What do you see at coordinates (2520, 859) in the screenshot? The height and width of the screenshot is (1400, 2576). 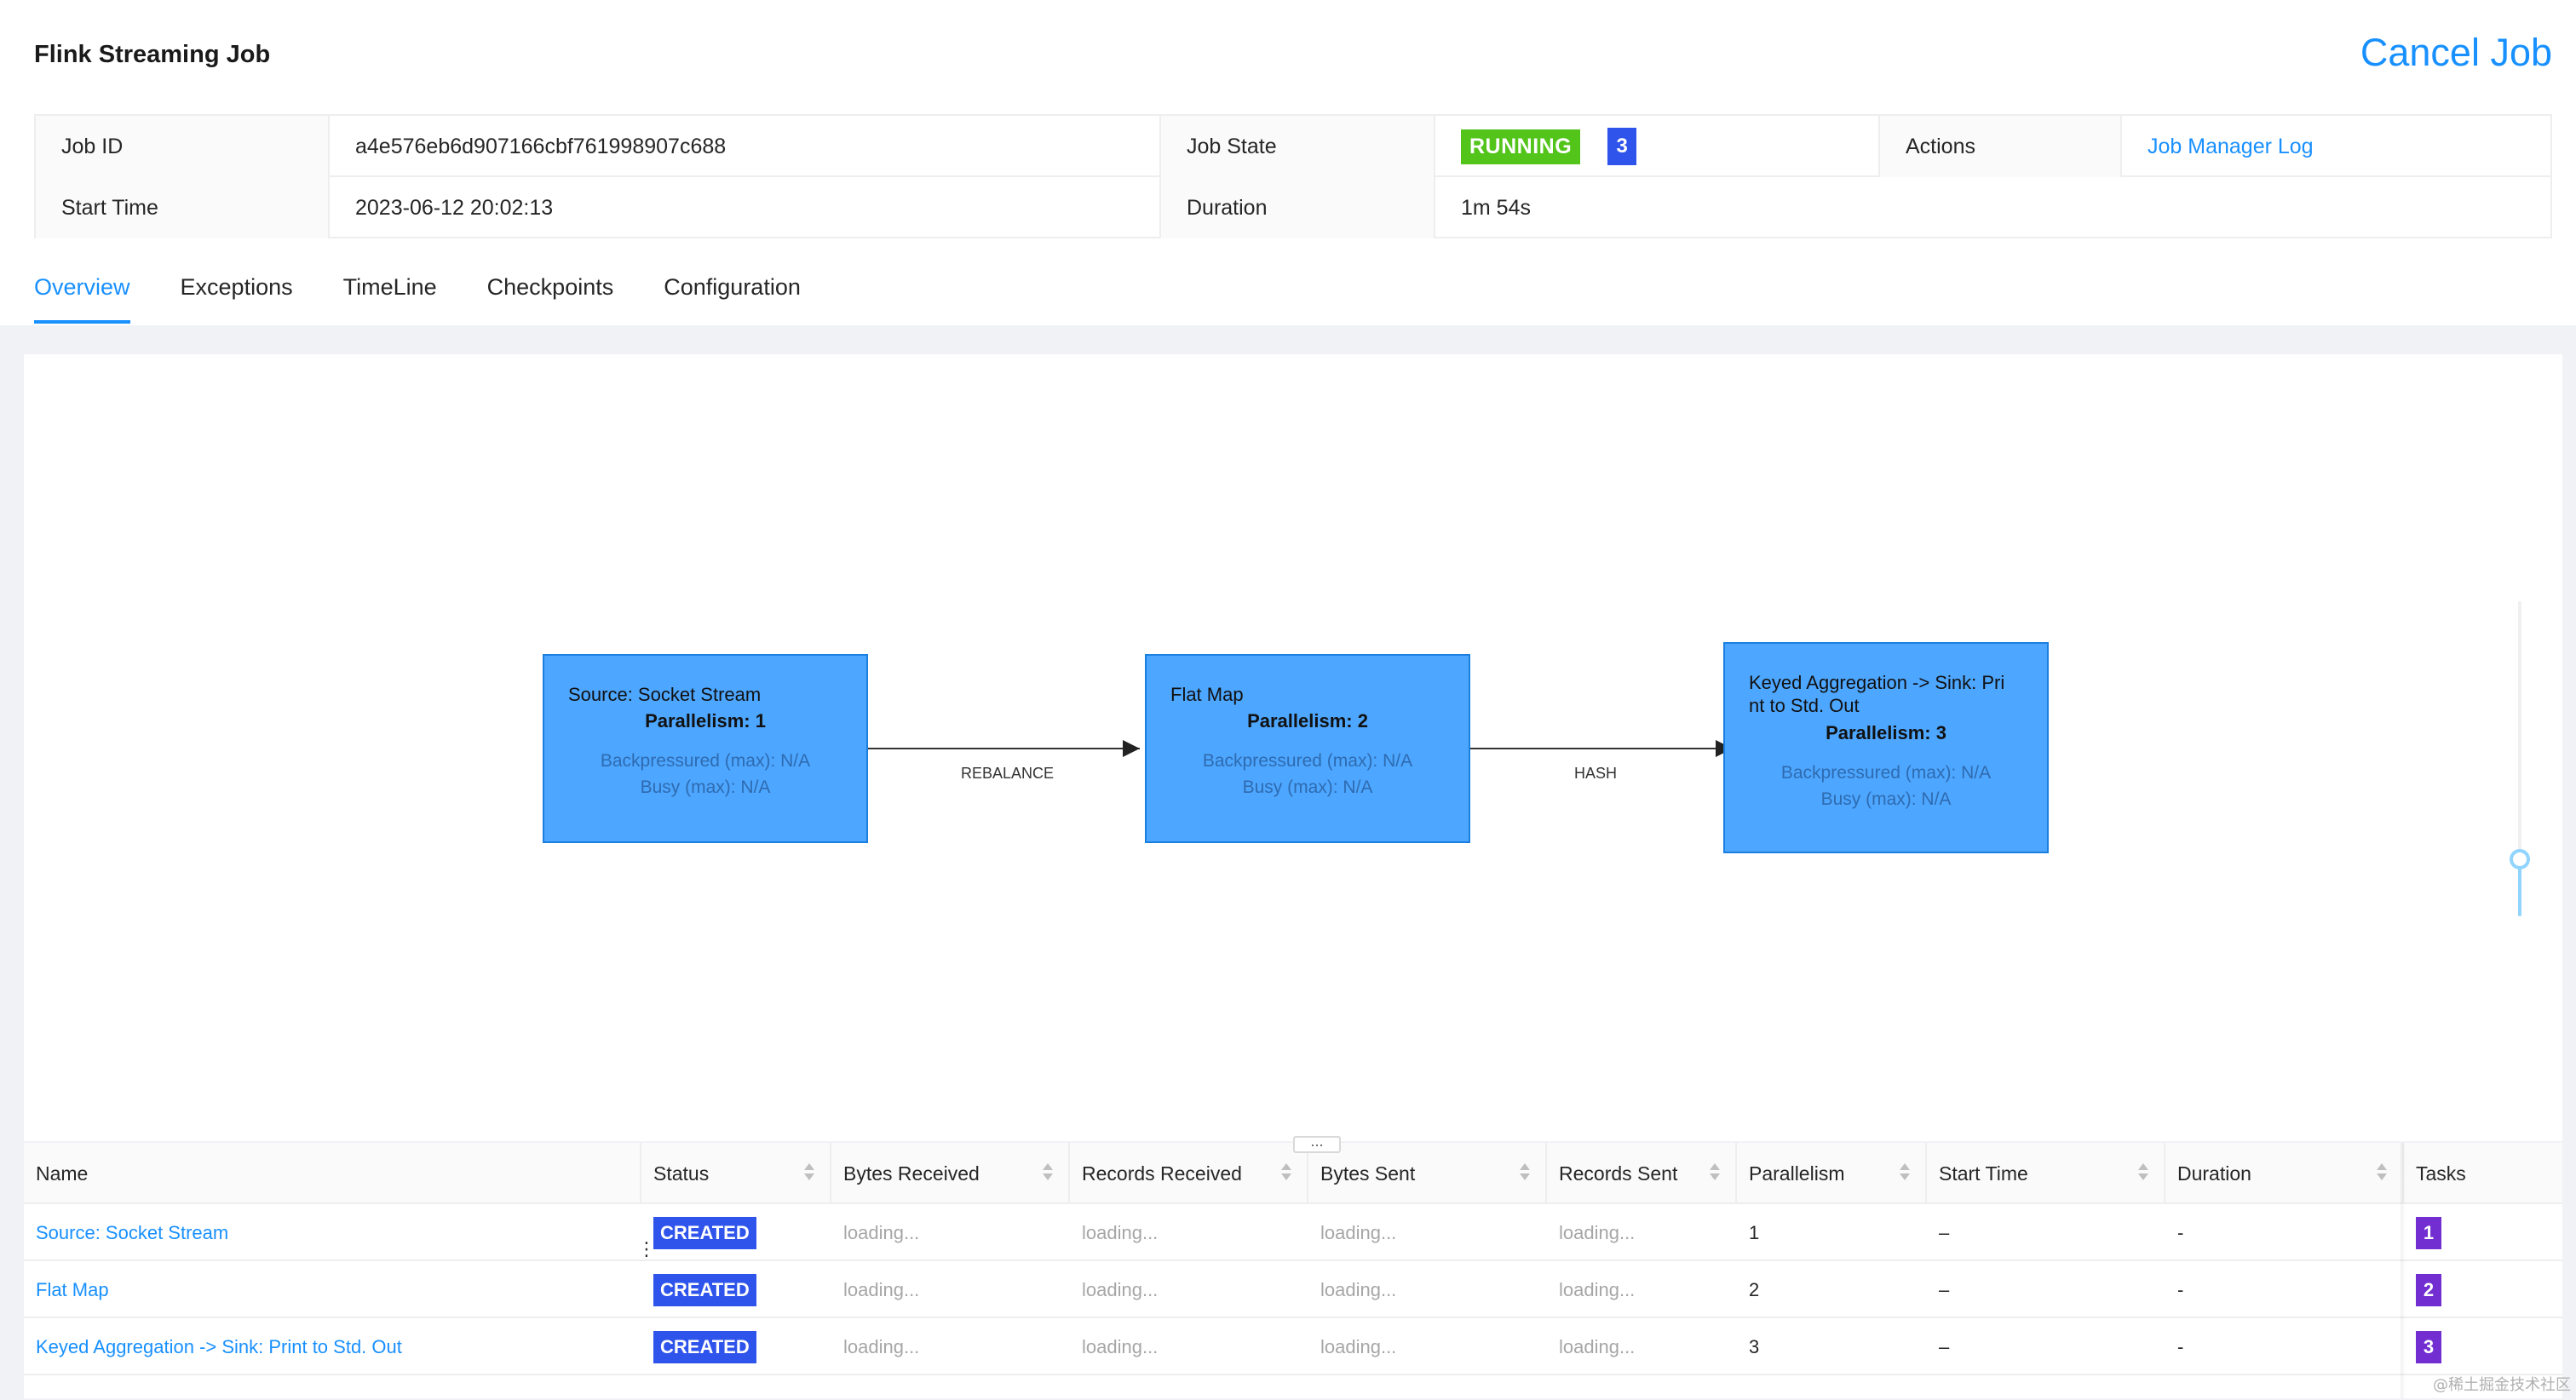 I see `zoom-slider-handle` at bounding box center [2520, 859].